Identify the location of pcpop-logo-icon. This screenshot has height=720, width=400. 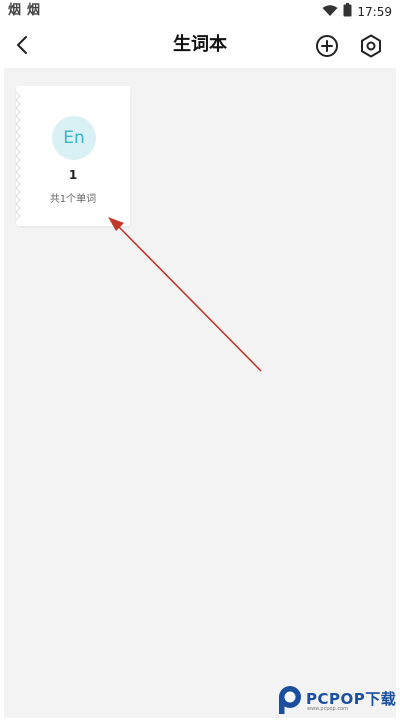
(290, 700).